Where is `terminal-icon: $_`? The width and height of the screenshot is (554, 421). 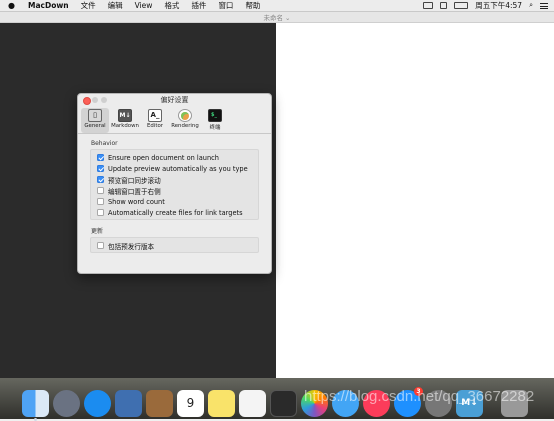
terminal-icon: $_ is located at coordinates (215, 115).